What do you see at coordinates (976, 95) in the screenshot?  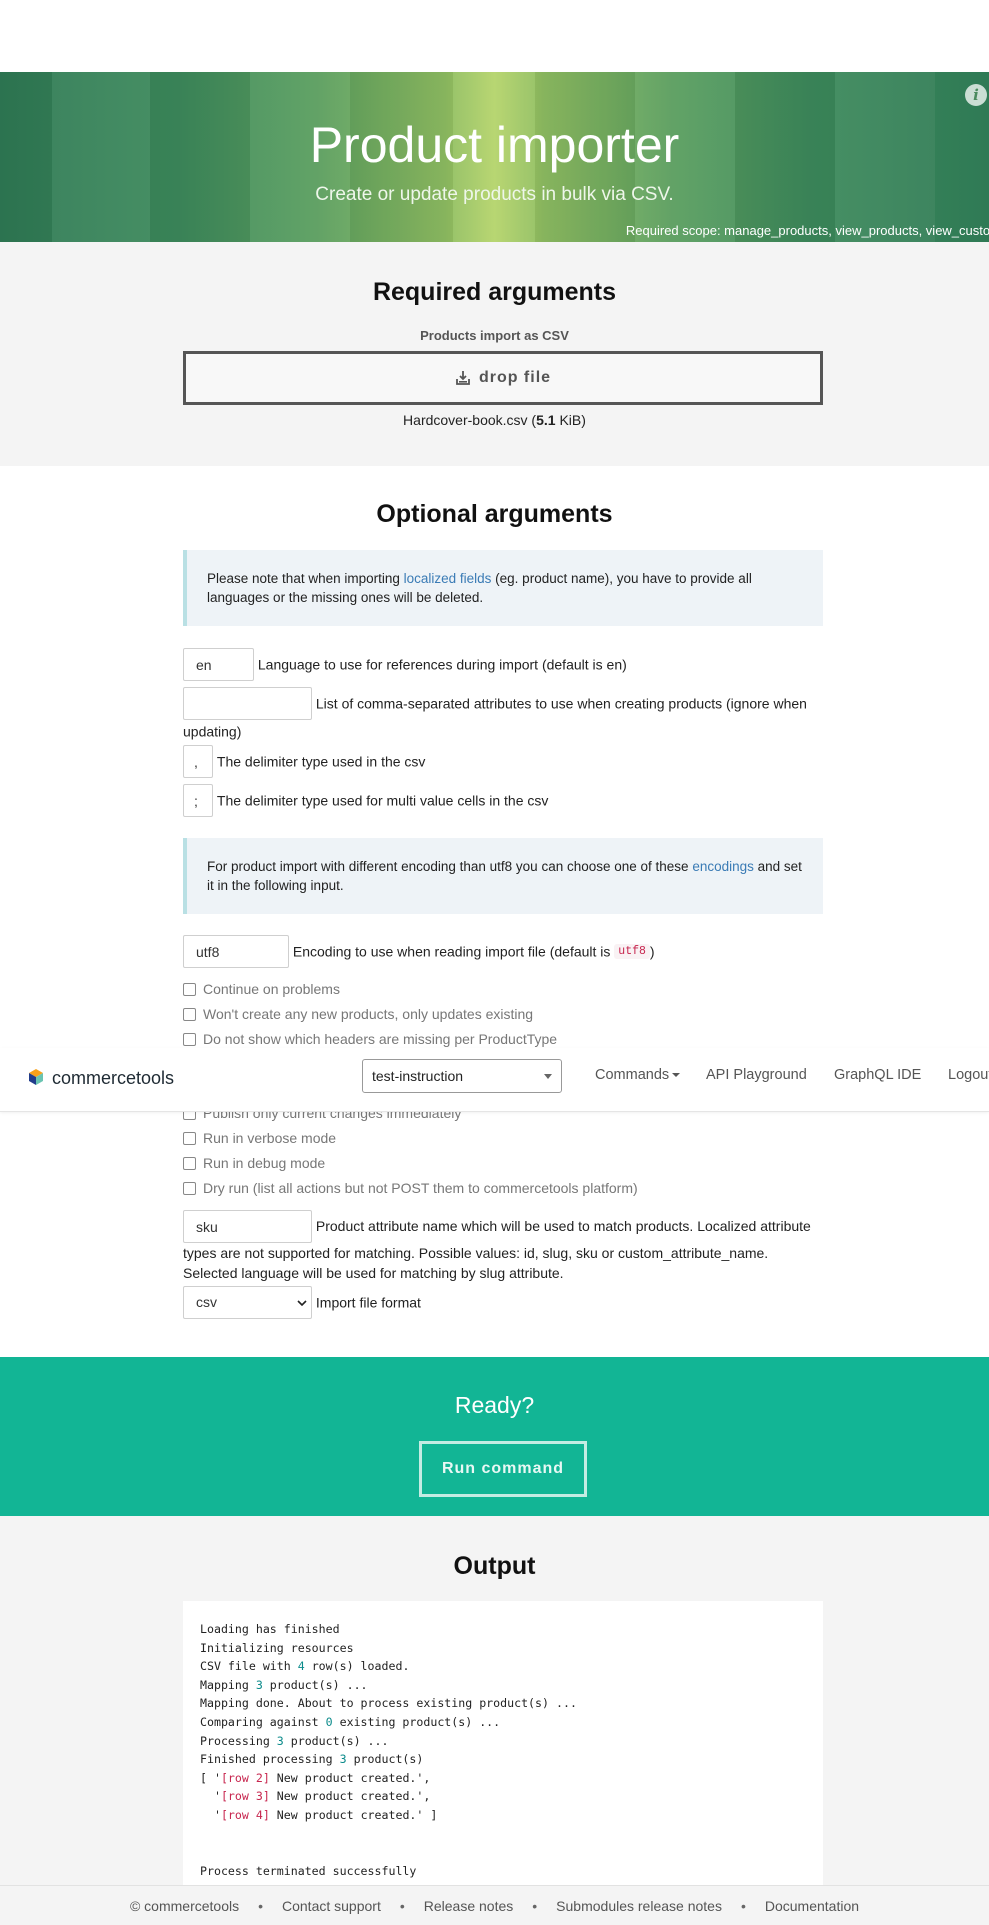 I see `info-icon: i` at bounding box center [976, 95].